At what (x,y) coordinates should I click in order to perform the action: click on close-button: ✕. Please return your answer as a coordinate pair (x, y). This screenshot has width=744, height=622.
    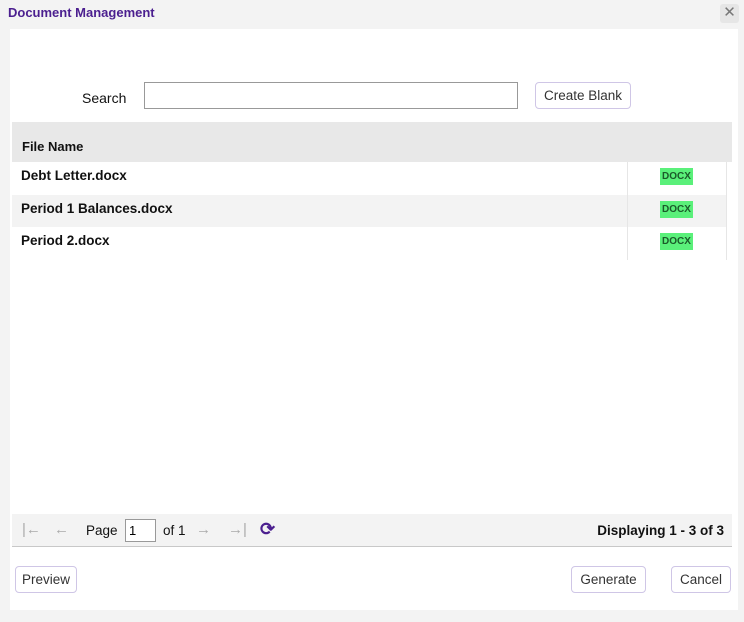
    Looking at the image, I should click on (729, 13).